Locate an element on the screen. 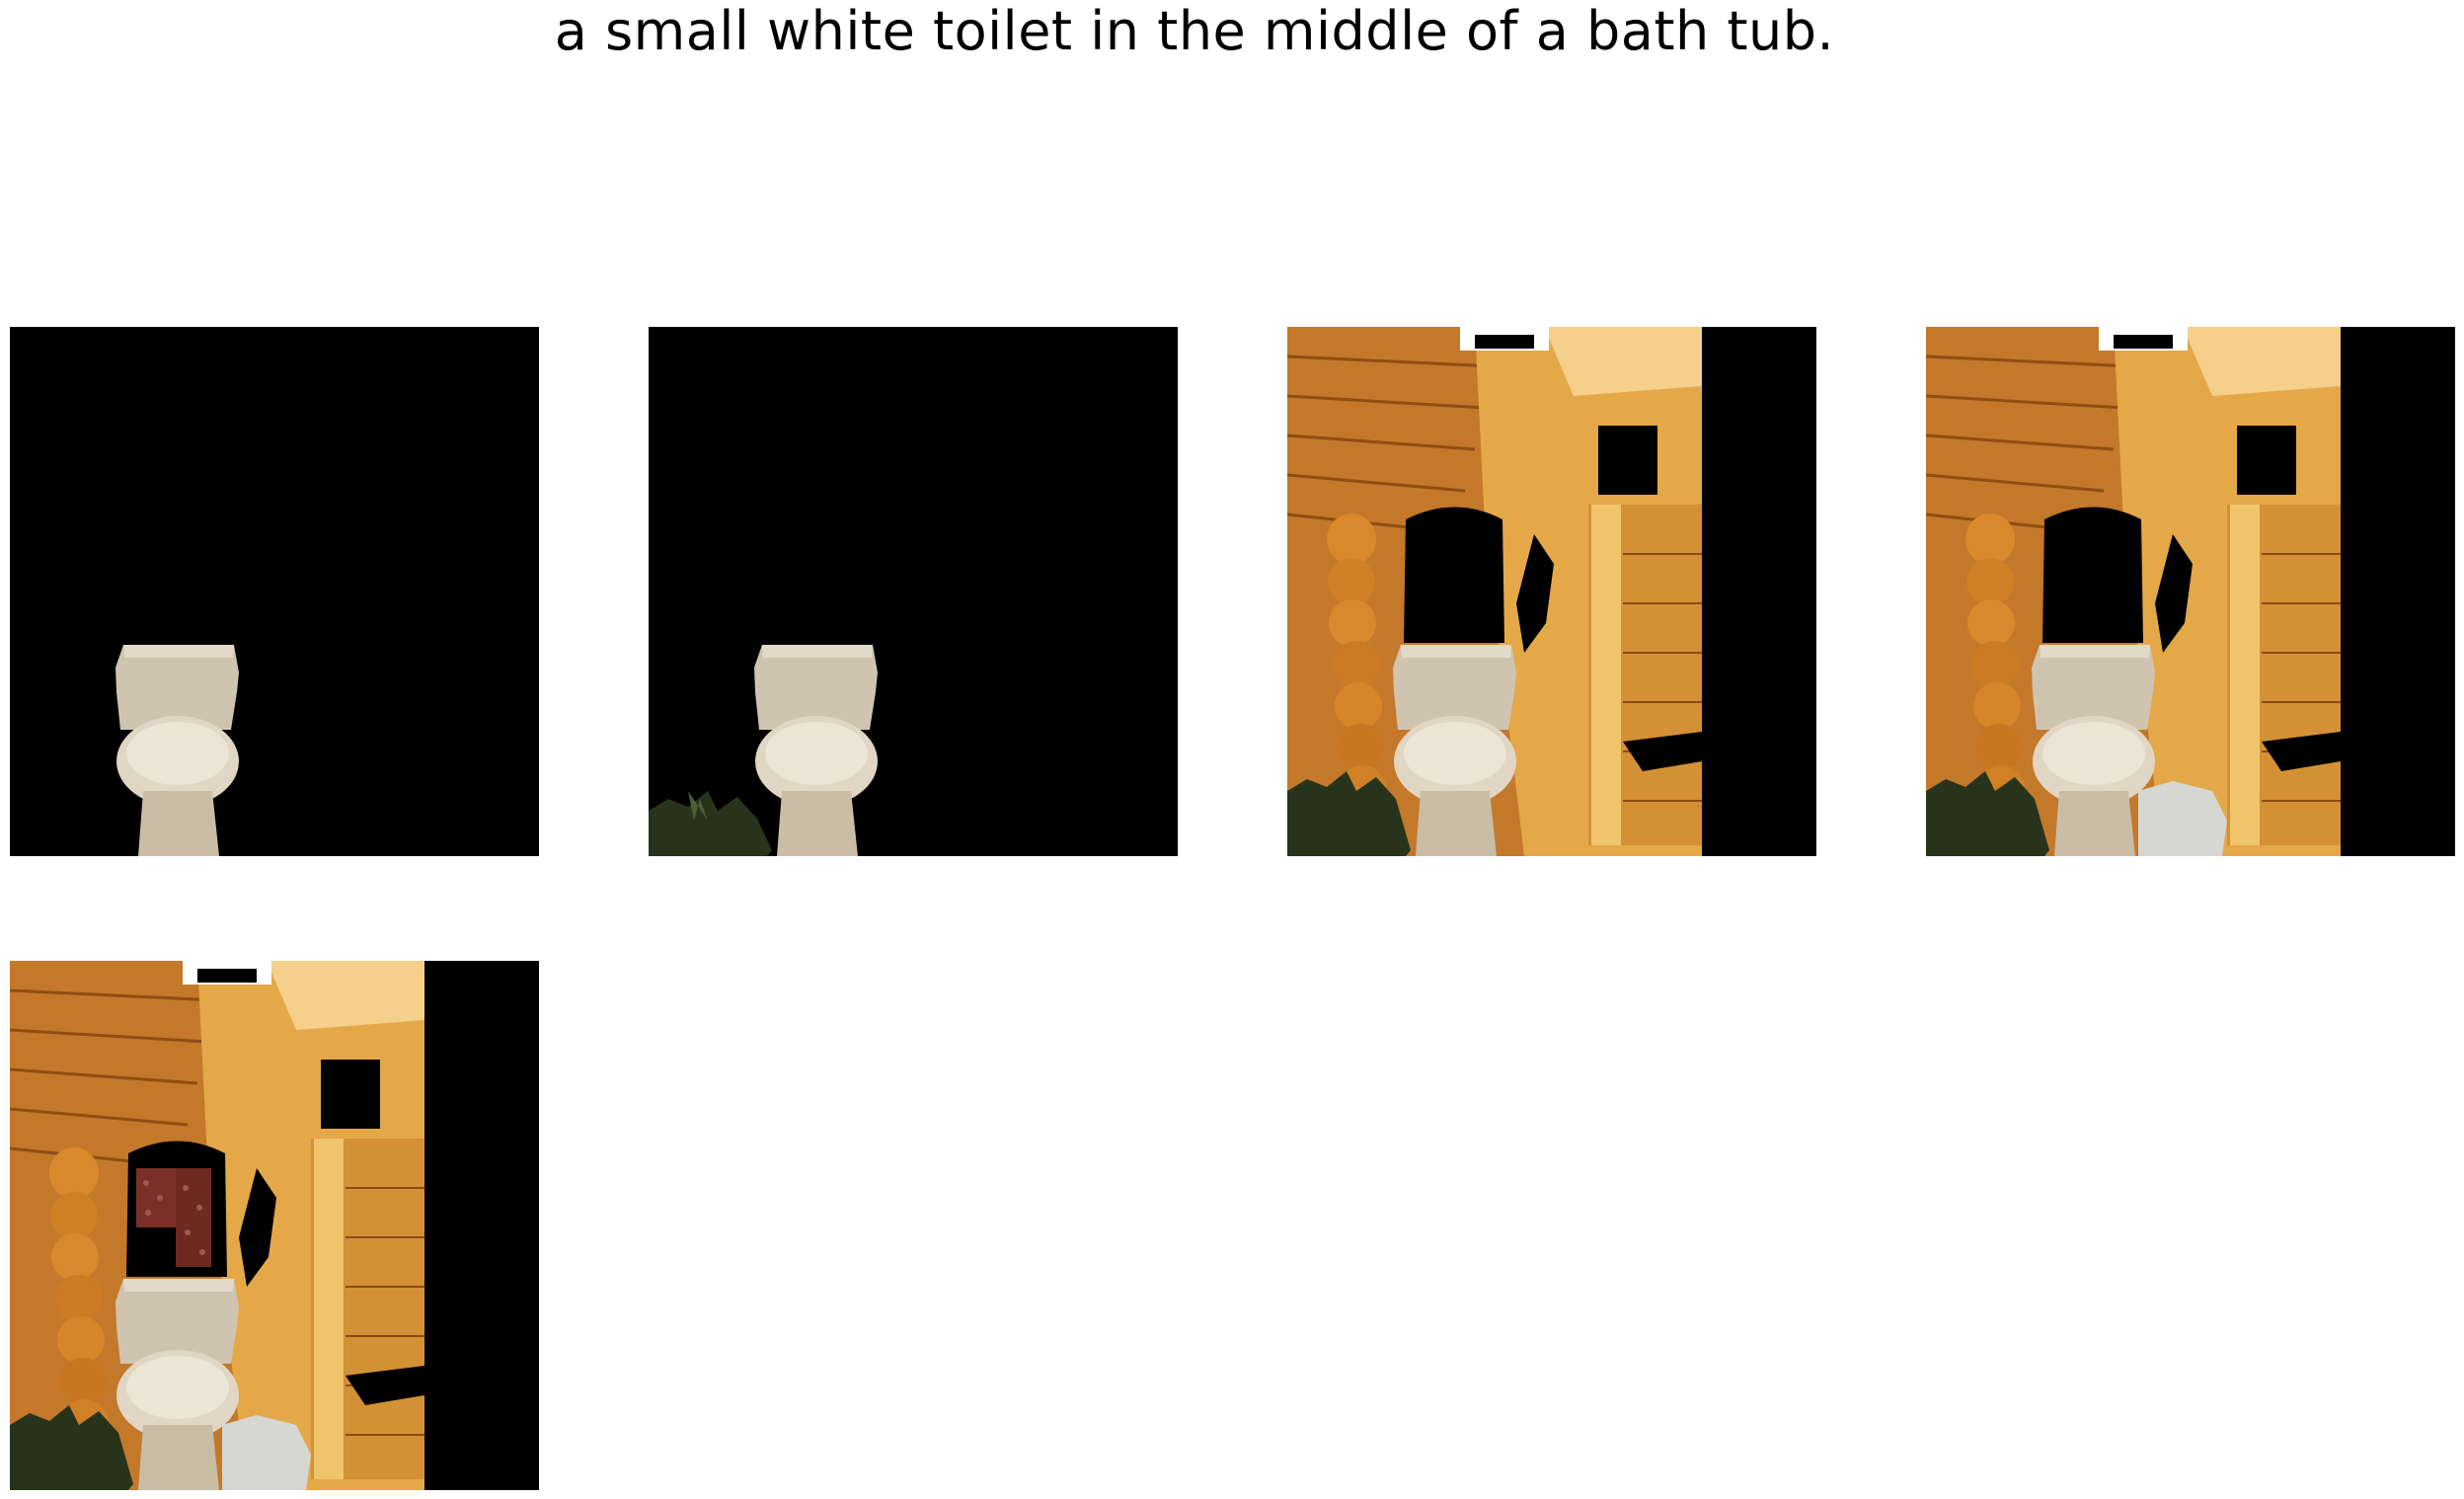  panel-5-image is located at coordinates (274, 1225).